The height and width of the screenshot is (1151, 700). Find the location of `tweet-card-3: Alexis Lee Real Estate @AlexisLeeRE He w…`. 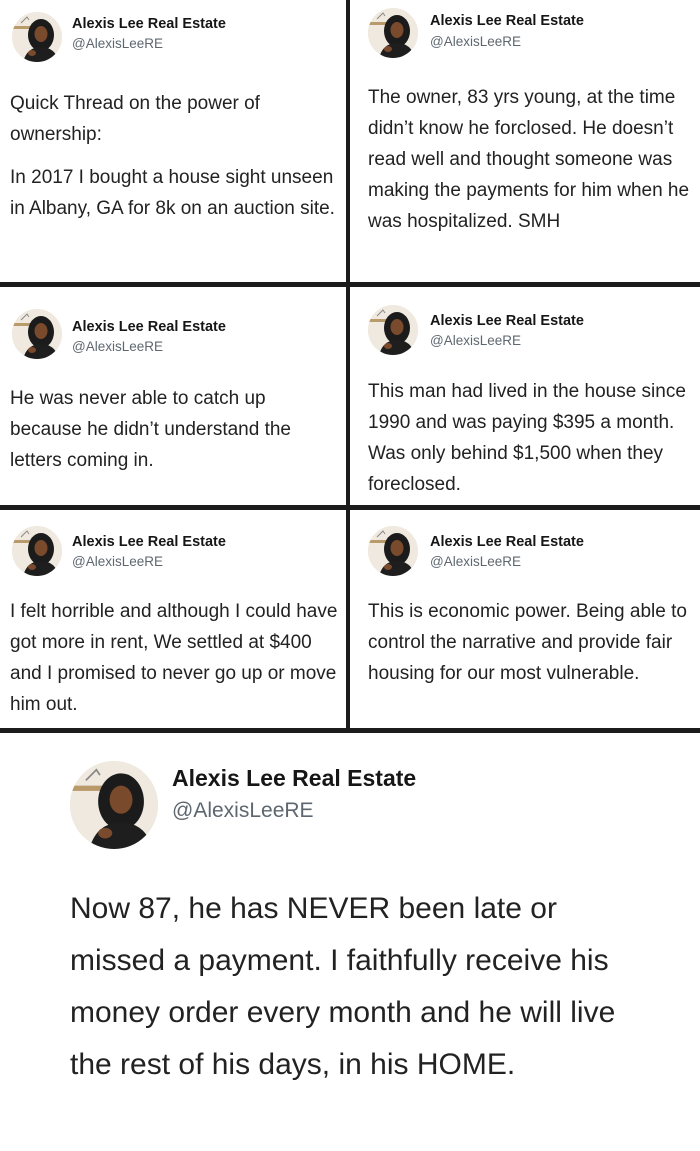

tweet-card-3: Alexis Lee Real Estate @AlexisLeeRE He w… is located at coordinates (173, 396).